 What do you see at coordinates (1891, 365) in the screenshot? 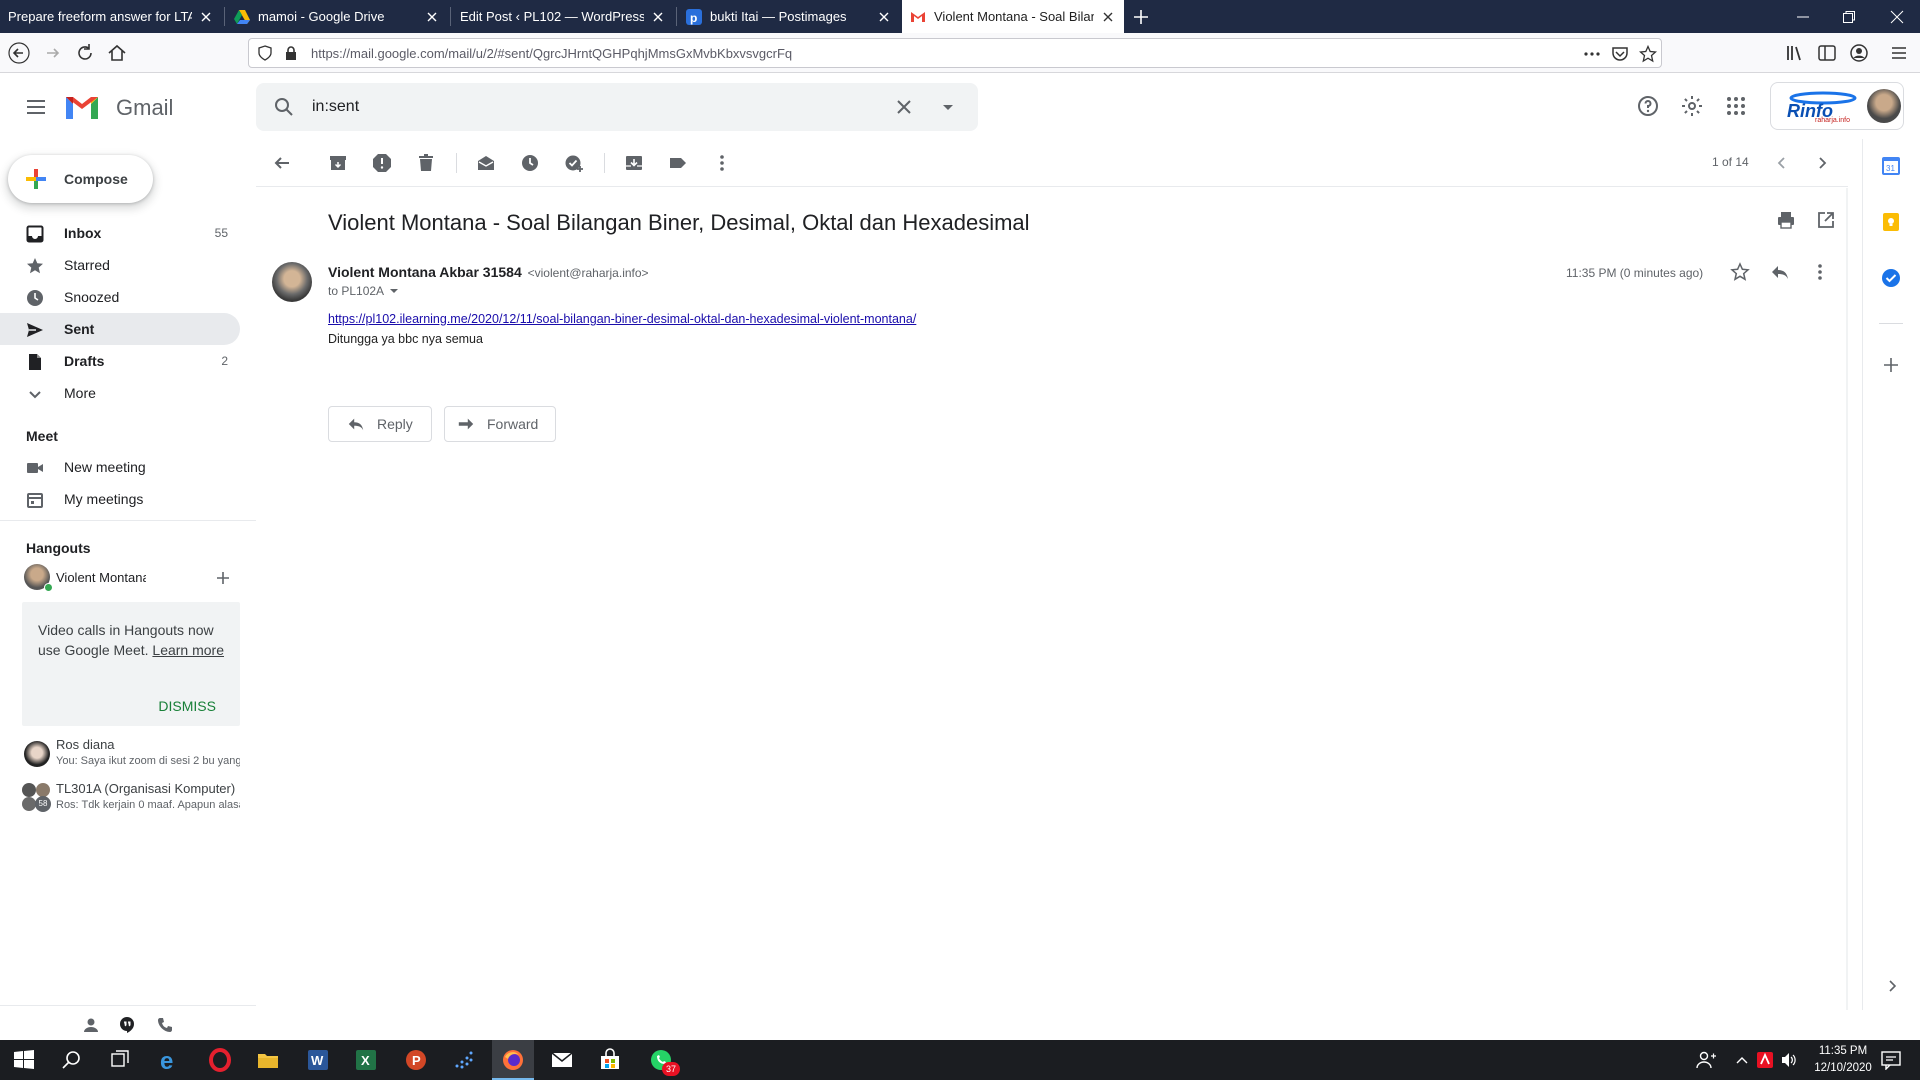
I see `get-addons-plus-icon` at bounding box center [1891, 365].